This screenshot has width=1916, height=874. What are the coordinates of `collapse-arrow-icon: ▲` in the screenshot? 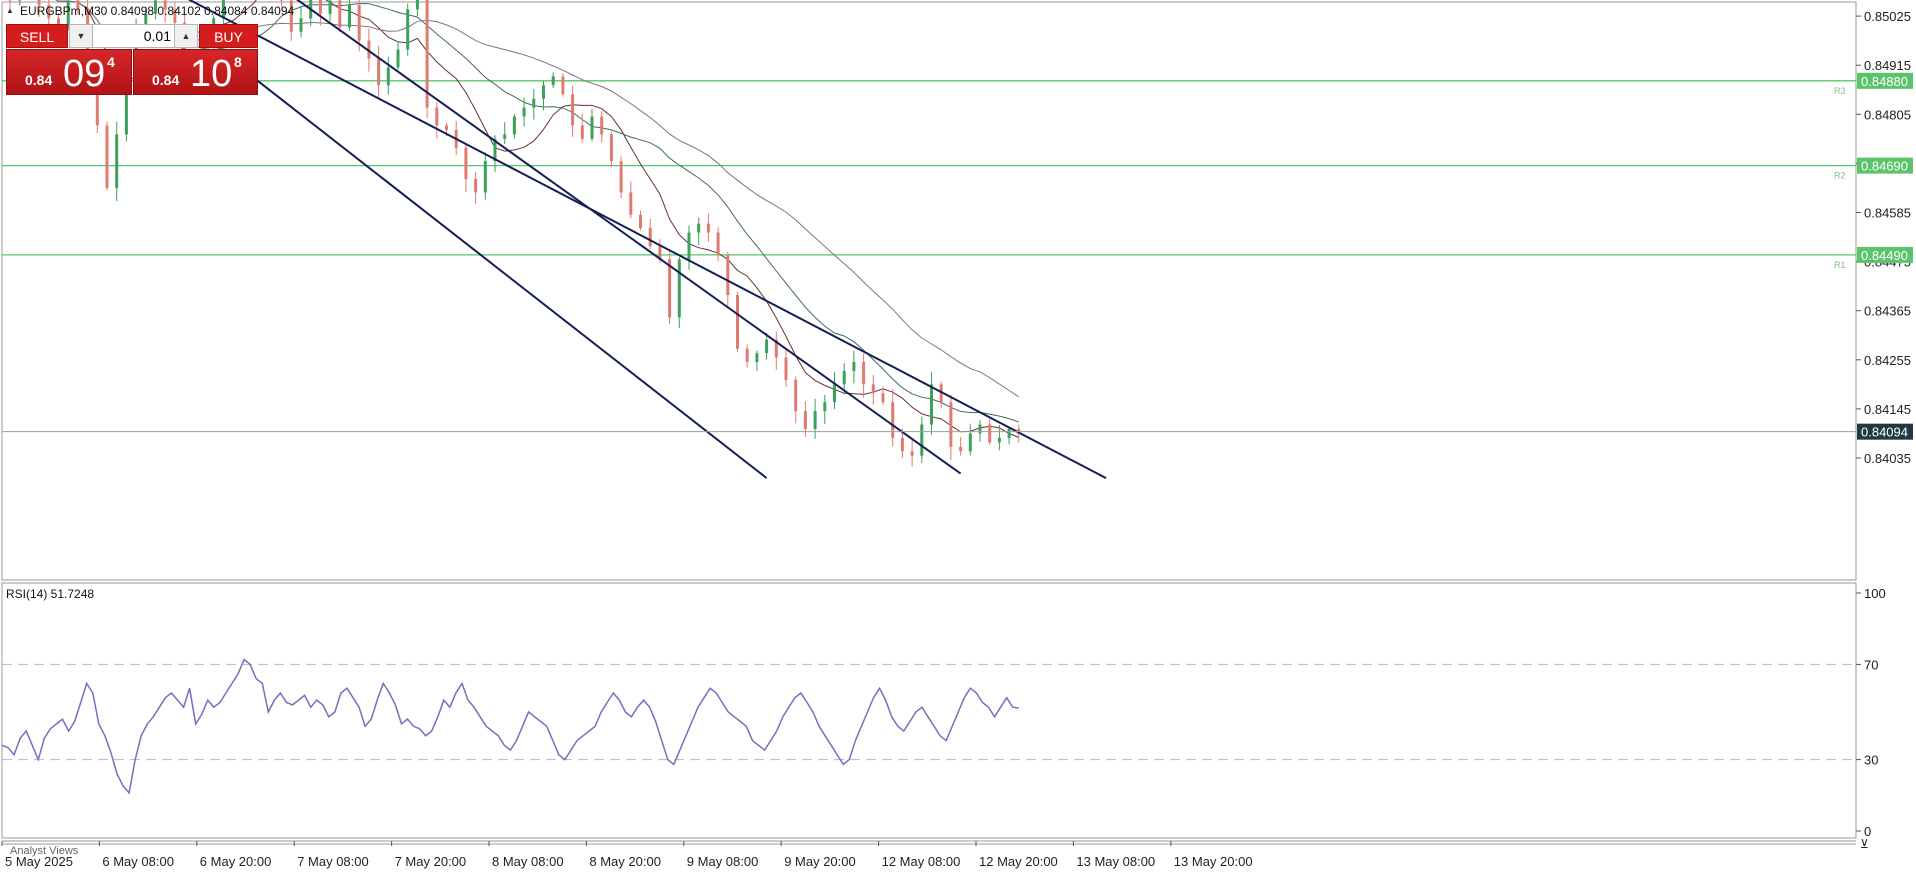 It's located at (10, 10).